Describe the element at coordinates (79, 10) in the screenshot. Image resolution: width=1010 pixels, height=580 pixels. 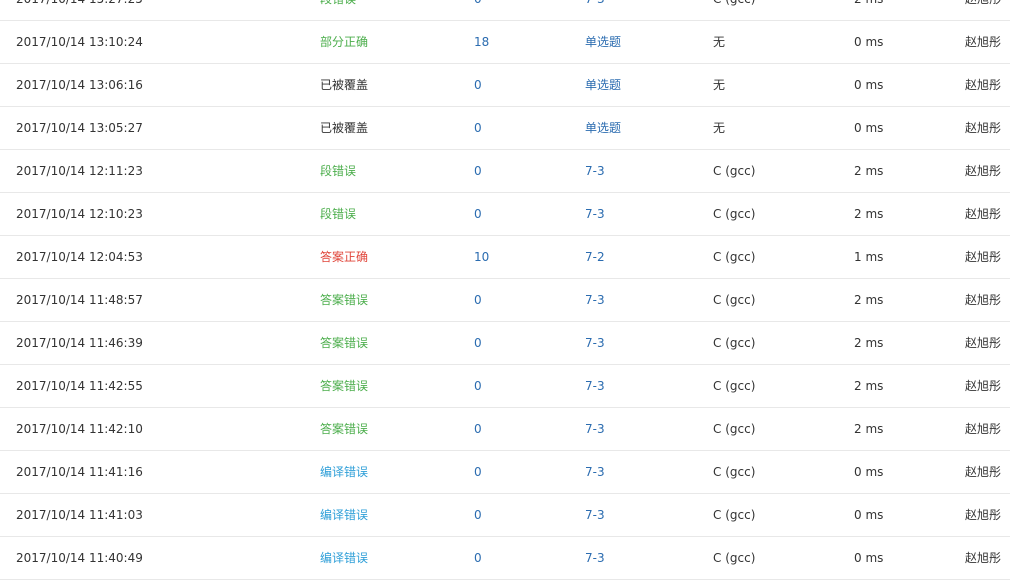
I see `submission-time: 2017/10/14 15:27:25` at that location.